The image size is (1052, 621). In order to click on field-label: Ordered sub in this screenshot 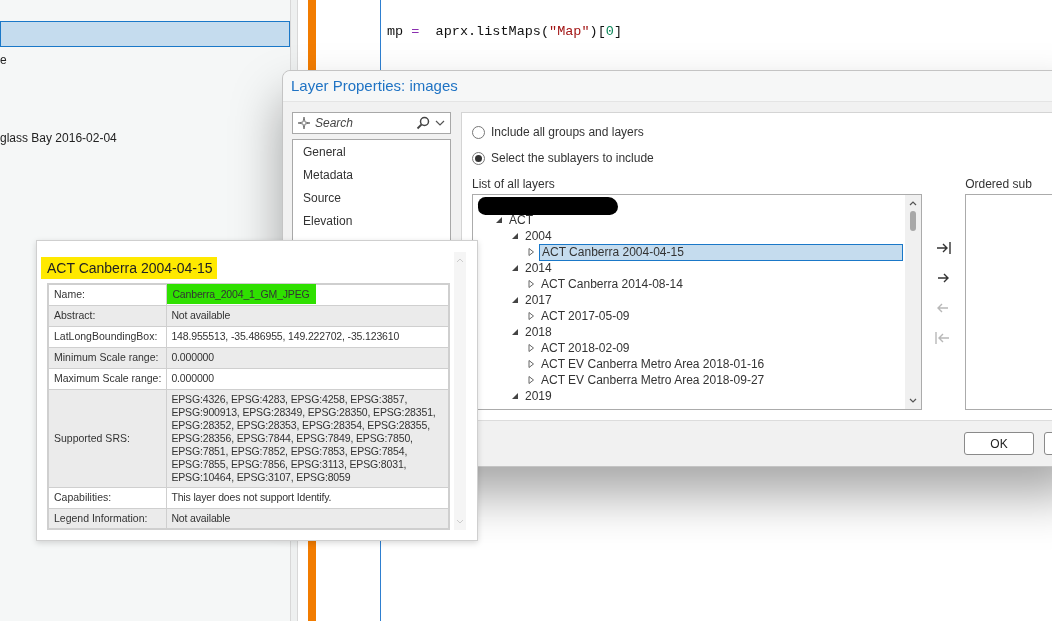, I will do `click(999, 184)`.